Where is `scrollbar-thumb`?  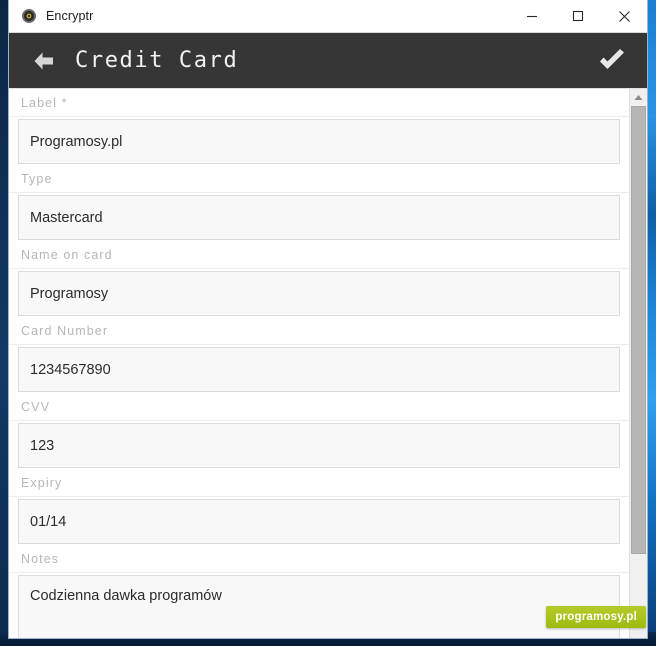
scrollbar-thumb is located at coordinates (638, 330).